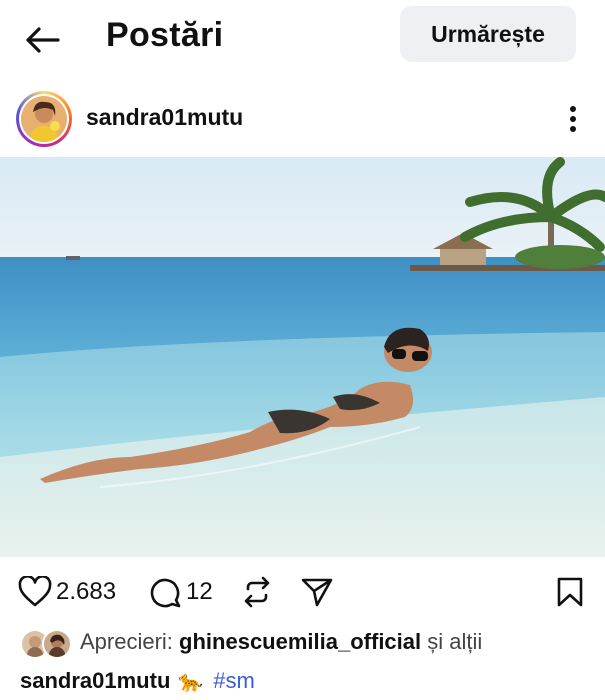 The width and height of the screenshot is (605, 700). I want to click on top-bar: Postări Urmărește, so click(302, 40).